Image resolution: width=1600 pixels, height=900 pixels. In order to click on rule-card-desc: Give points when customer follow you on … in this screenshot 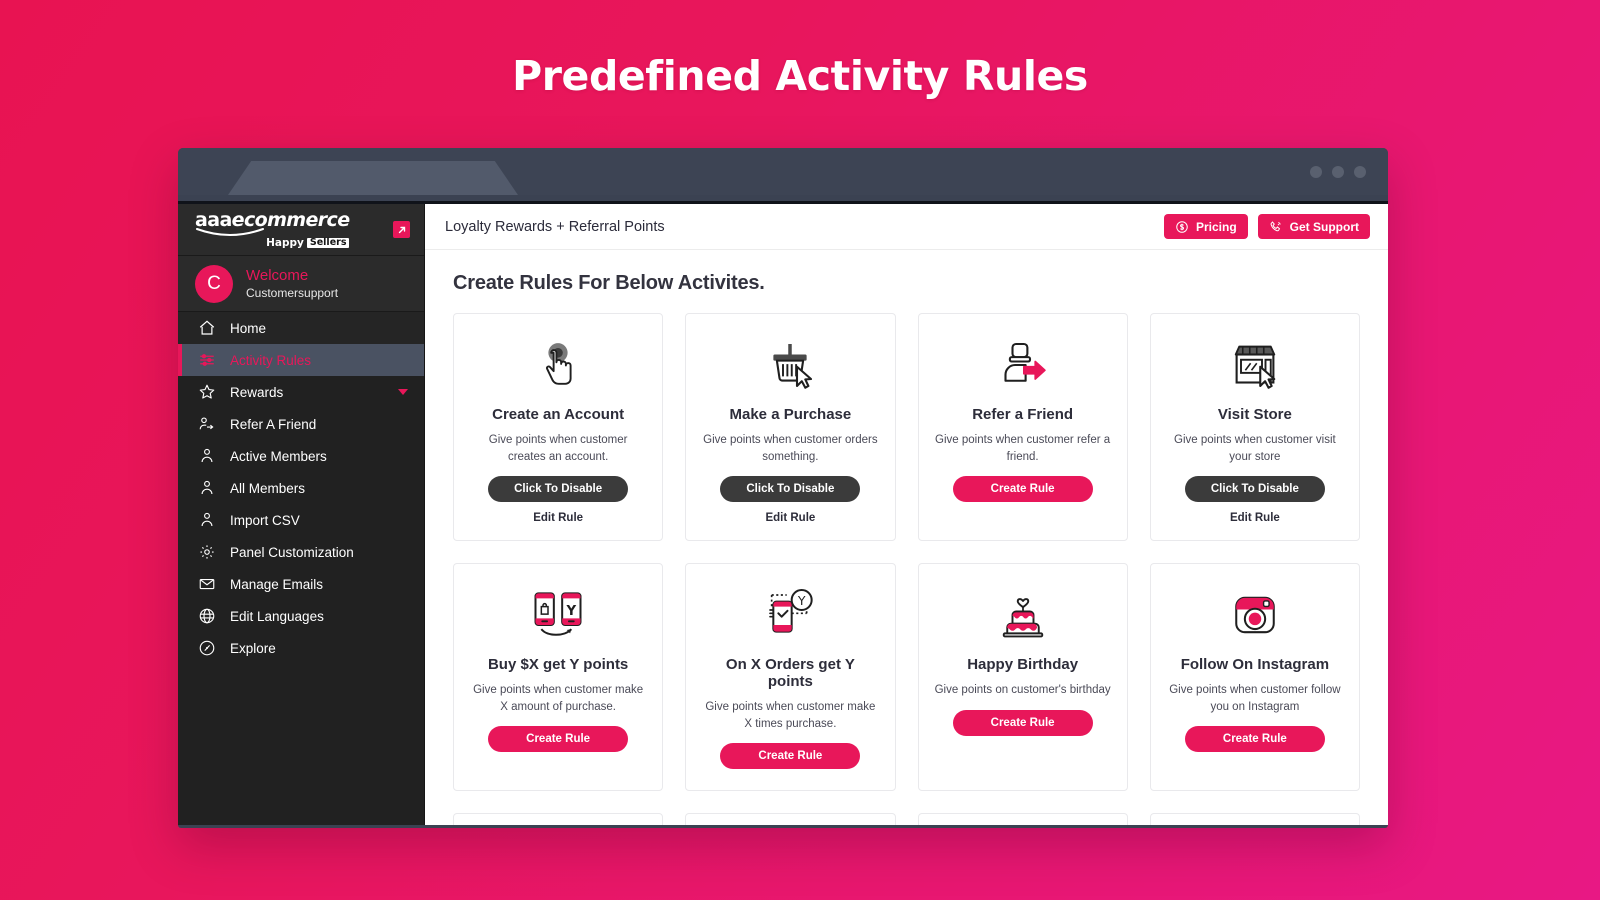, I will do `click(1255, 698)`.